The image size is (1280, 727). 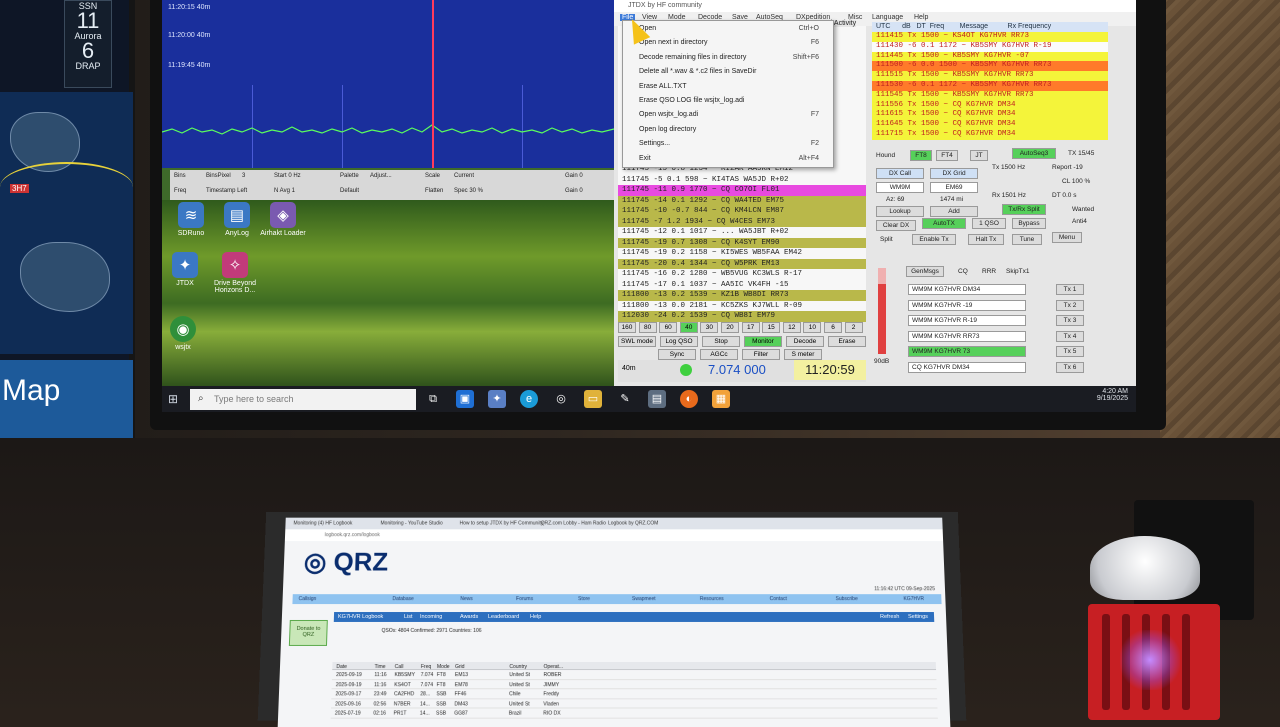 I want to click on rx-row: 111645 Tx 1500 ~ CQ KG7HVR DM34, so click(x=990, y=125).